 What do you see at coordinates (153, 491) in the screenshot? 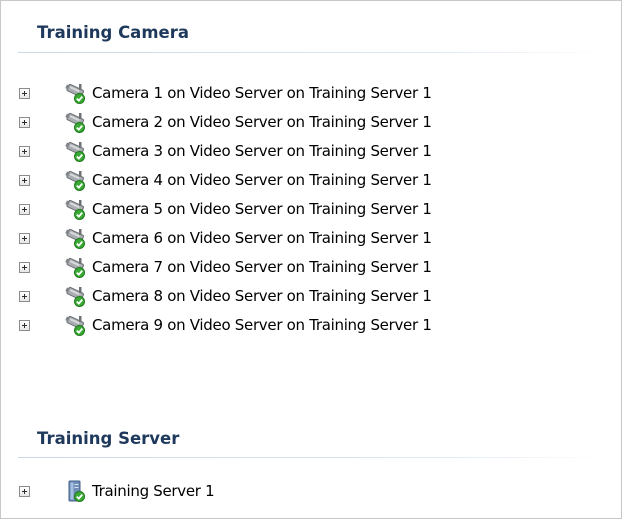
I see `tree-item-label: Training Server 1` at bounding box center [153, 491].